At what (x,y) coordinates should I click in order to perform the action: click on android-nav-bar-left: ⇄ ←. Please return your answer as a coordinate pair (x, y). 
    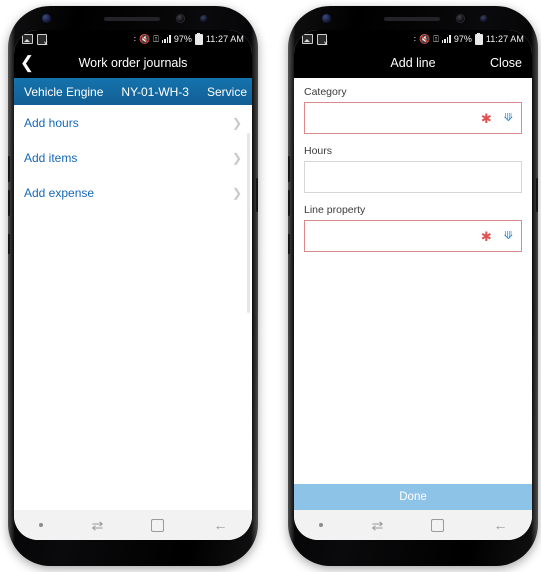
    Looking at the image, I should click on (133, 525).